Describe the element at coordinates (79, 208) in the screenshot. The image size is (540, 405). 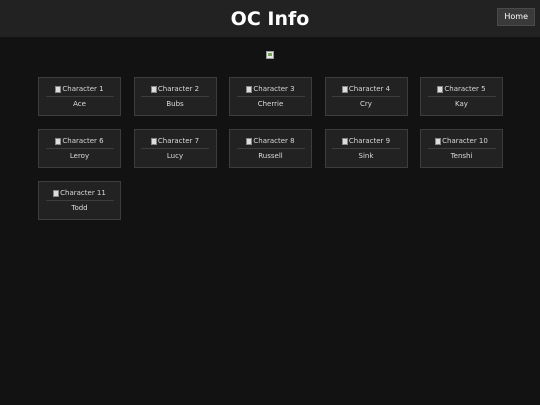
I see `character-name: Todd` at that location.